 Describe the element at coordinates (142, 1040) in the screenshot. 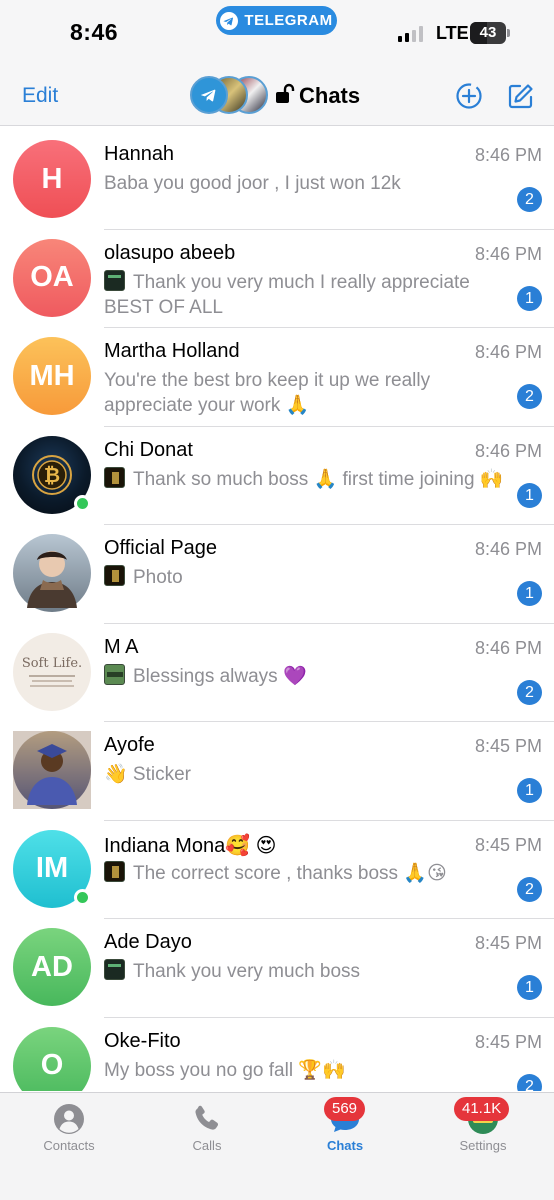

I see `chat-name: Oke-Fito` at that location.